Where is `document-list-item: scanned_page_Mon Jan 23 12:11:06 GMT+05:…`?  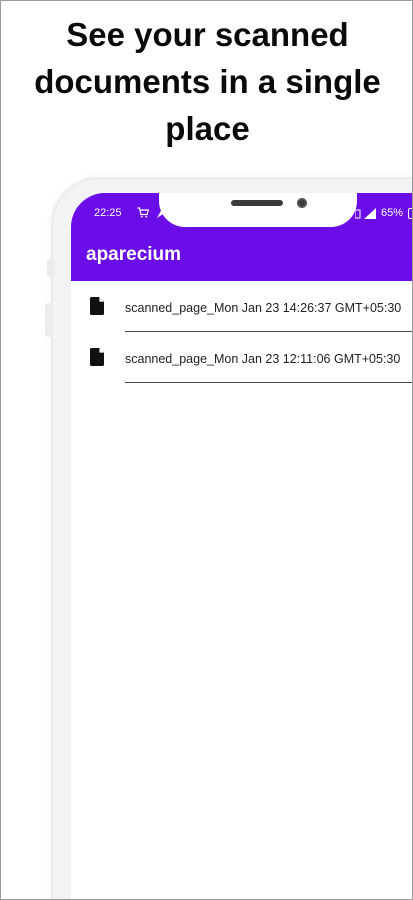 document-list-item: scanned_page_Mon Jan 23 12:11:06 GMT+05:… is located at coordinates (241, 357).